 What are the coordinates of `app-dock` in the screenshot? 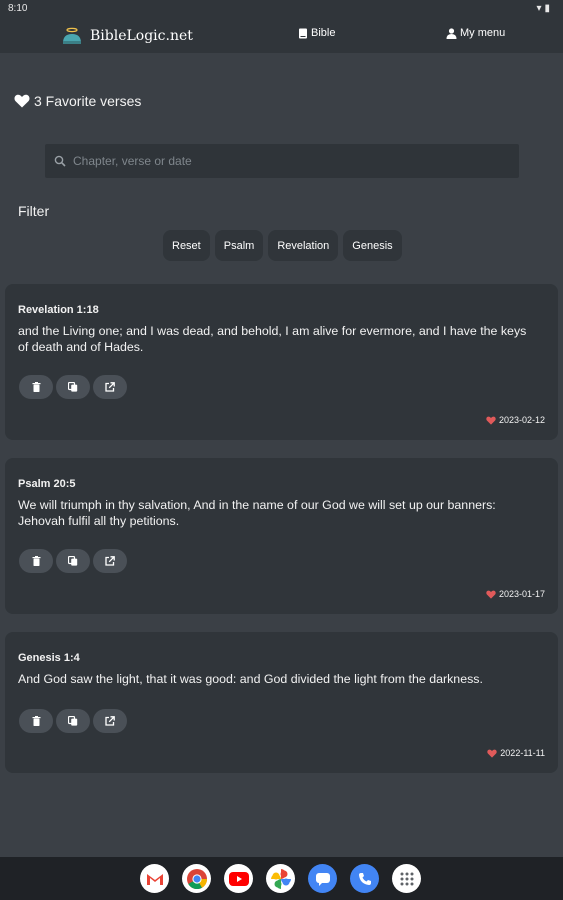 It's located at (281, 878).